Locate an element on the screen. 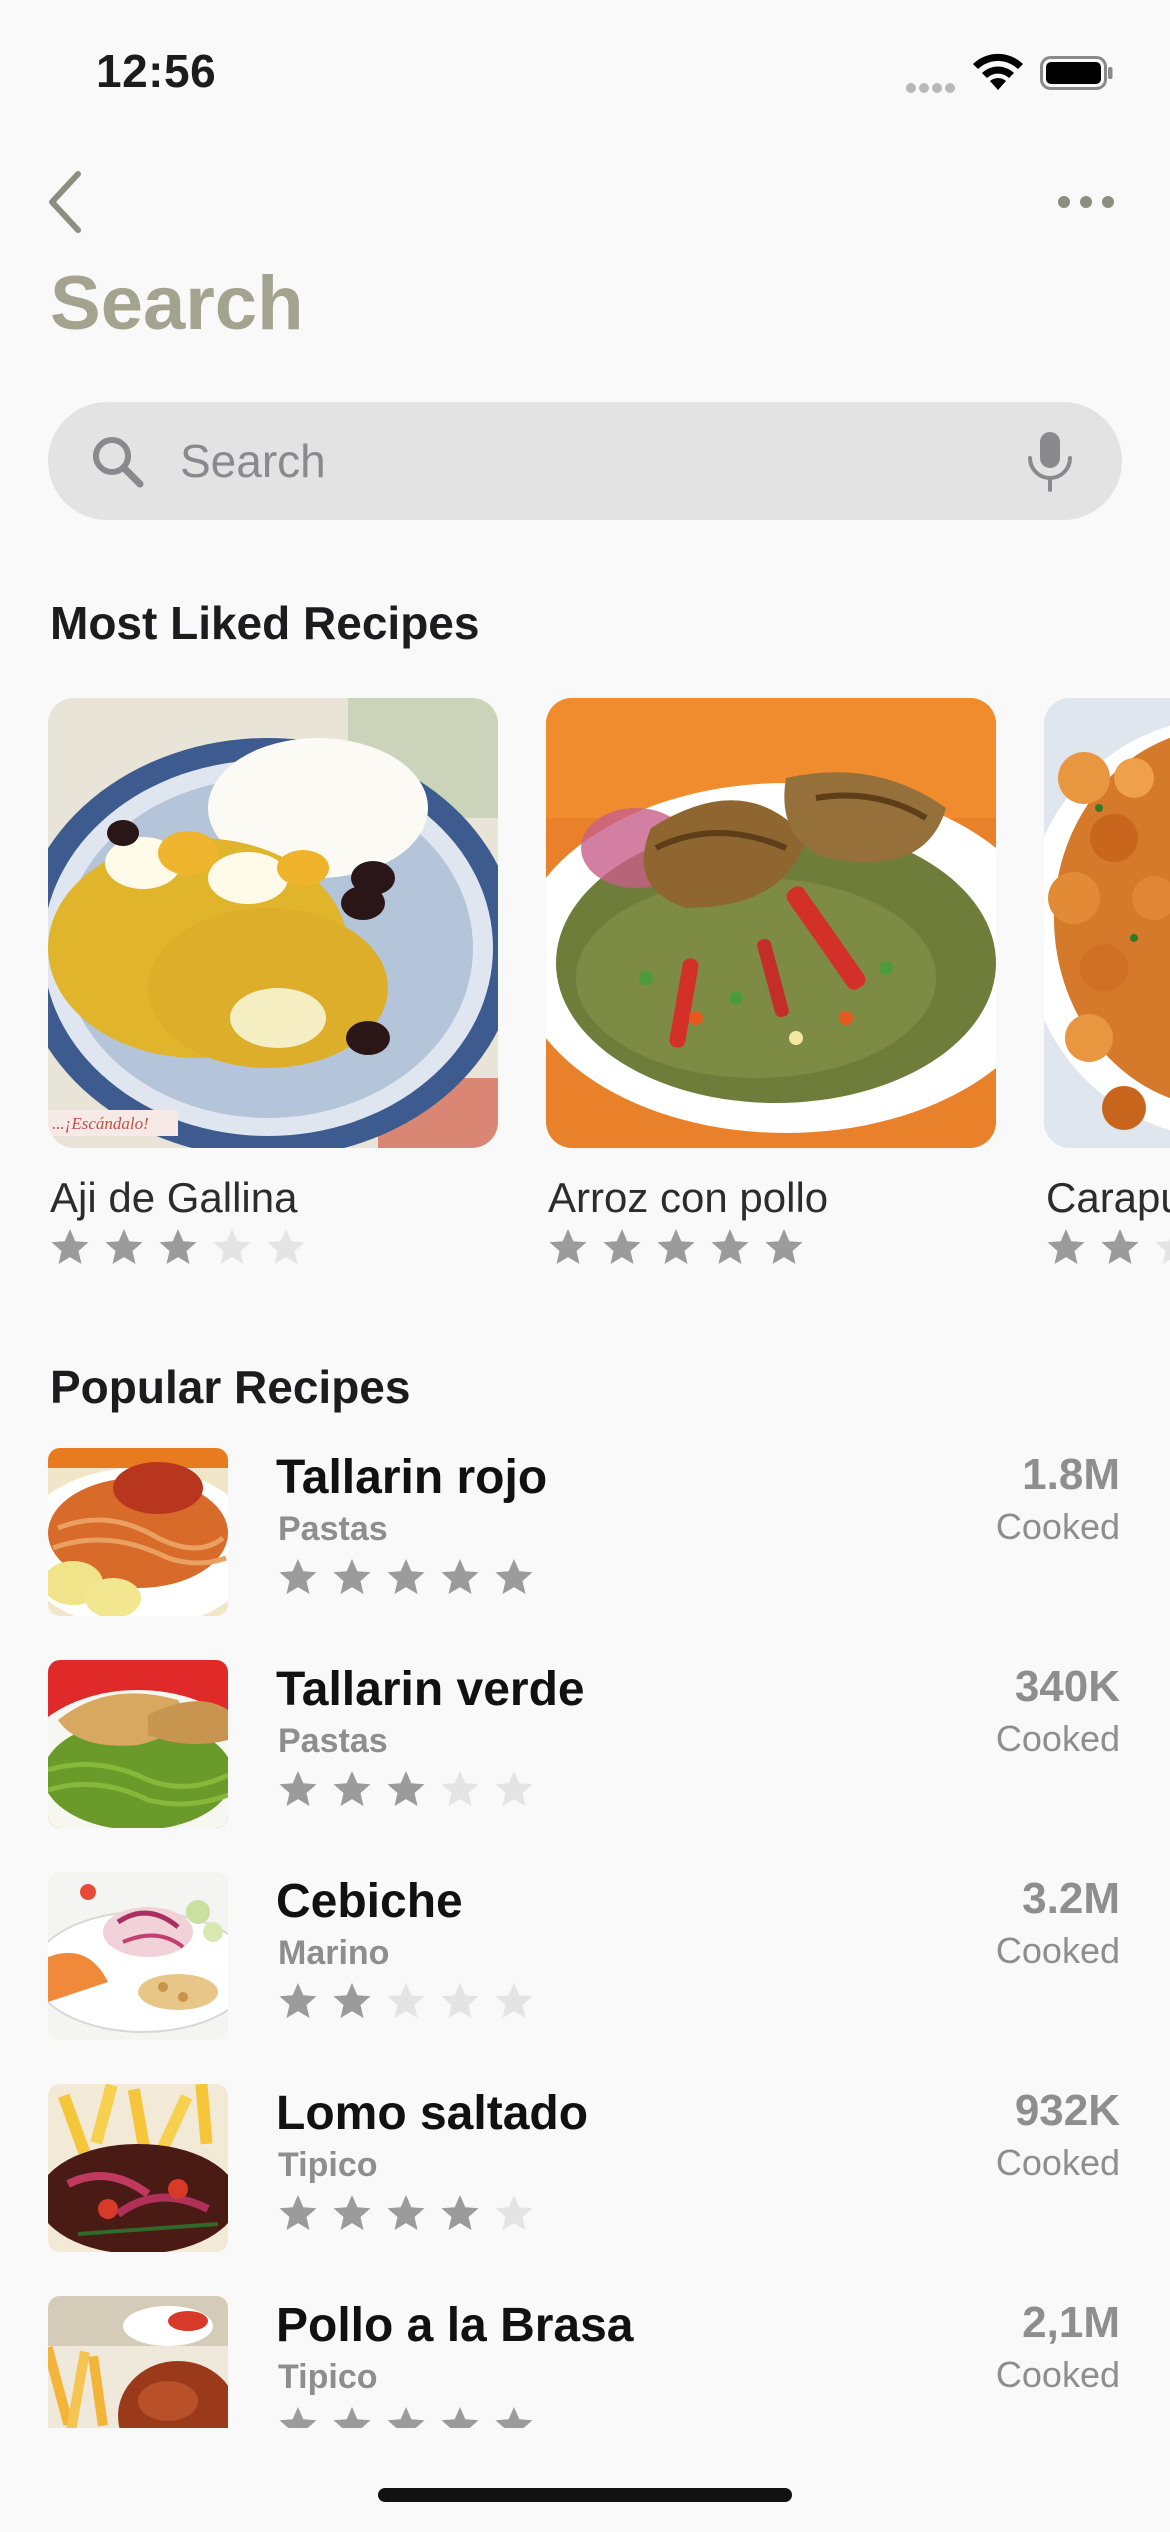 Image resolution: width=1170 pixels, height=2532 pixels. search-input is located at coordinates (590, 461).